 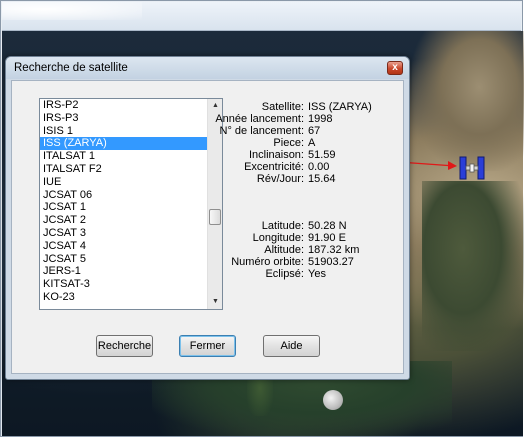 What do you see at coordinates (473, 266) in the screenshot?
I see `land-mass-east` at bounding box center [473, 266].